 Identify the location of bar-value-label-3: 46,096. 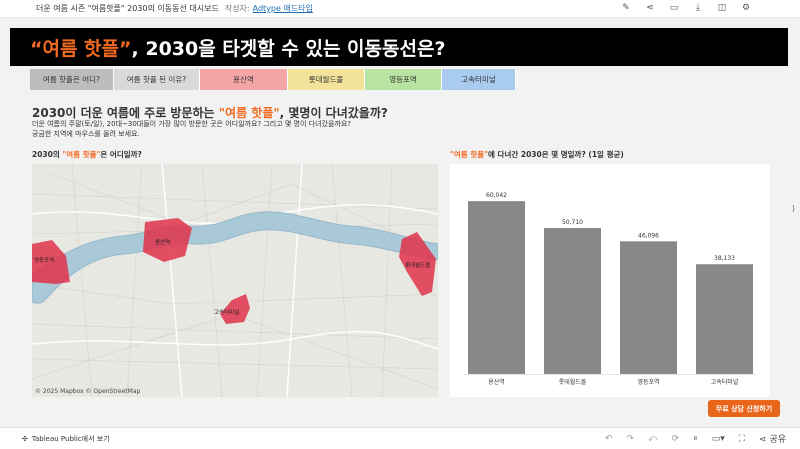
(648, 235).